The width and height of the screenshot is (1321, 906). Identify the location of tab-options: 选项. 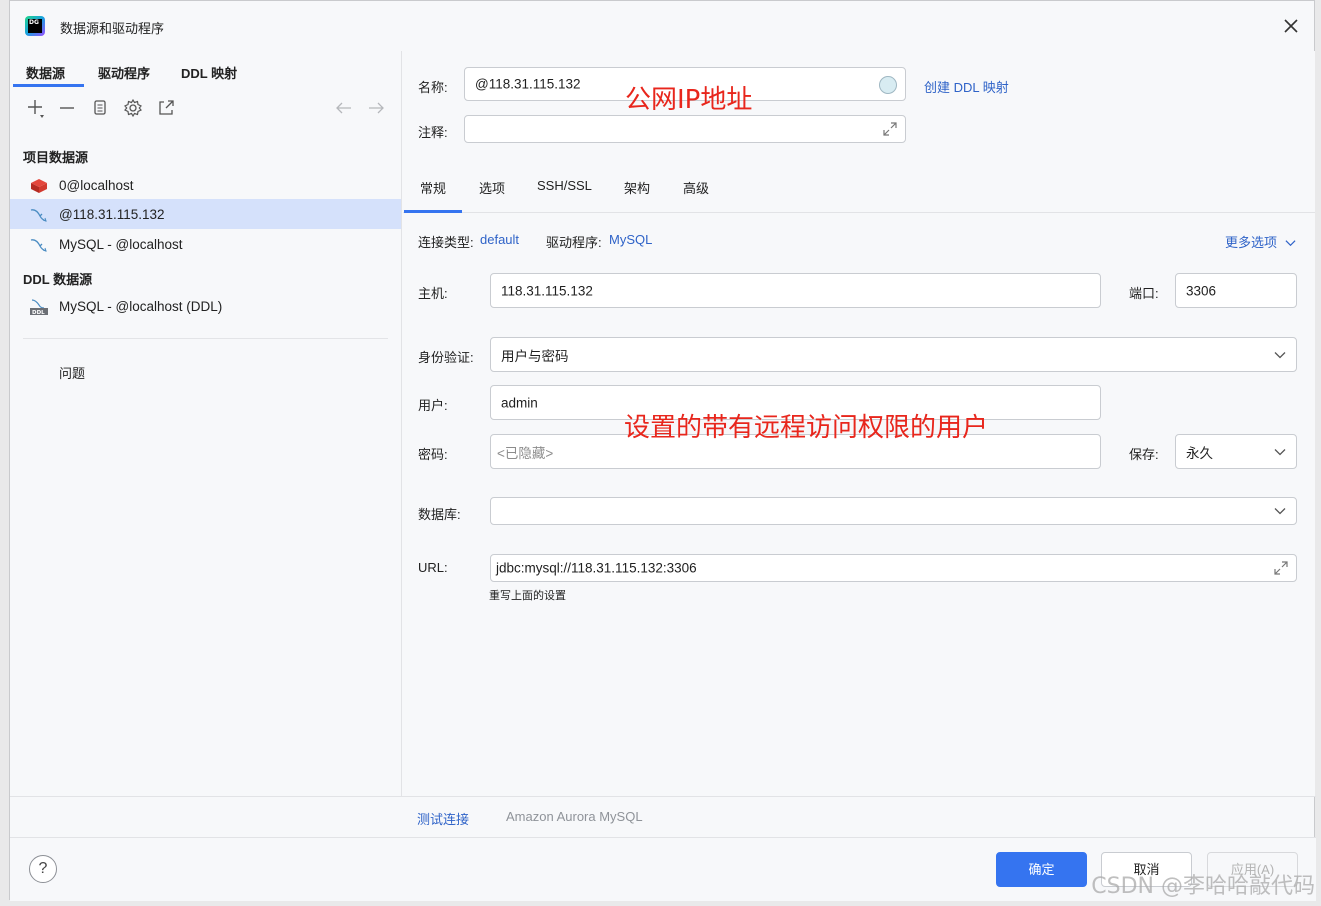
(492, 187).